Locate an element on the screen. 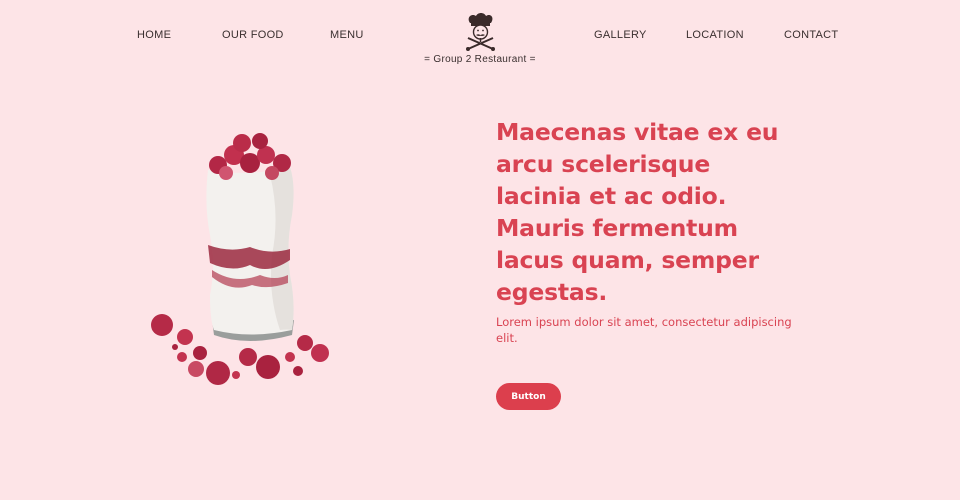 This screenshot has width=960, height=500. nav-menu: MENU is located at coordinates (347, 35).